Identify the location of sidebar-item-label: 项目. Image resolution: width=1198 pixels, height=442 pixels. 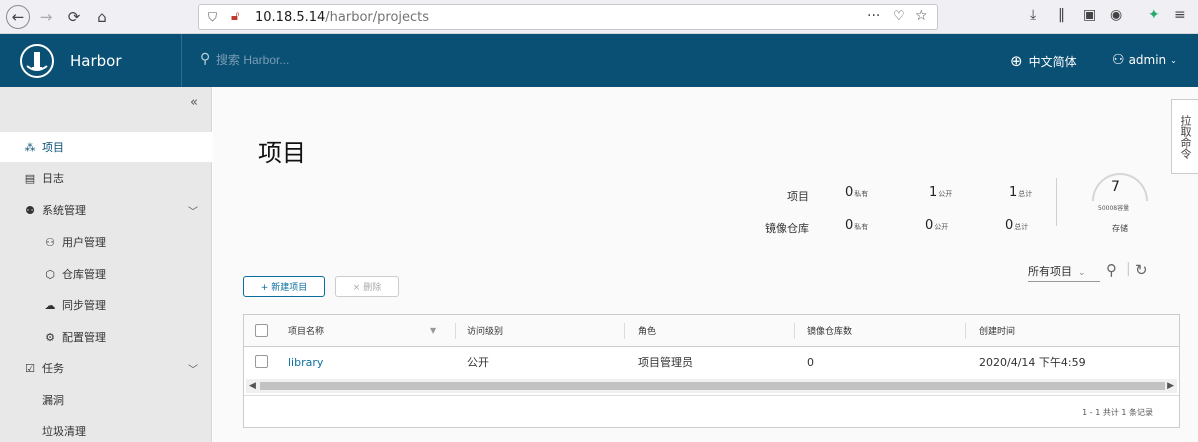
(53, 147).